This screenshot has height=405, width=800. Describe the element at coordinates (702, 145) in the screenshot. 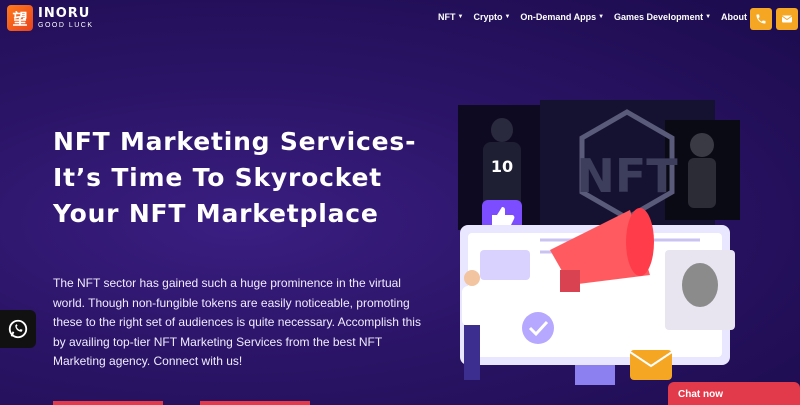

I see `robot-head` at that location.